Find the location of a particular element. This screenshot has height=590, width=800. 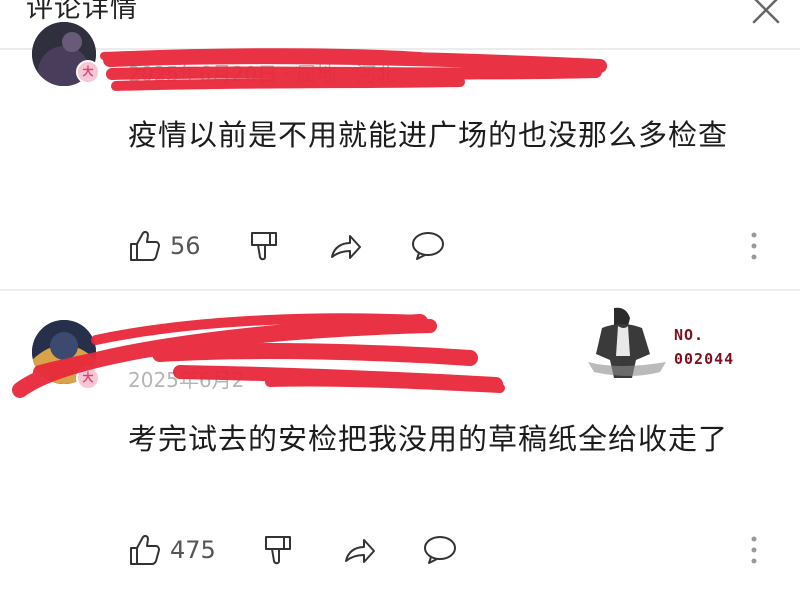

like-button: 56 is located at coordinates (164, 246).